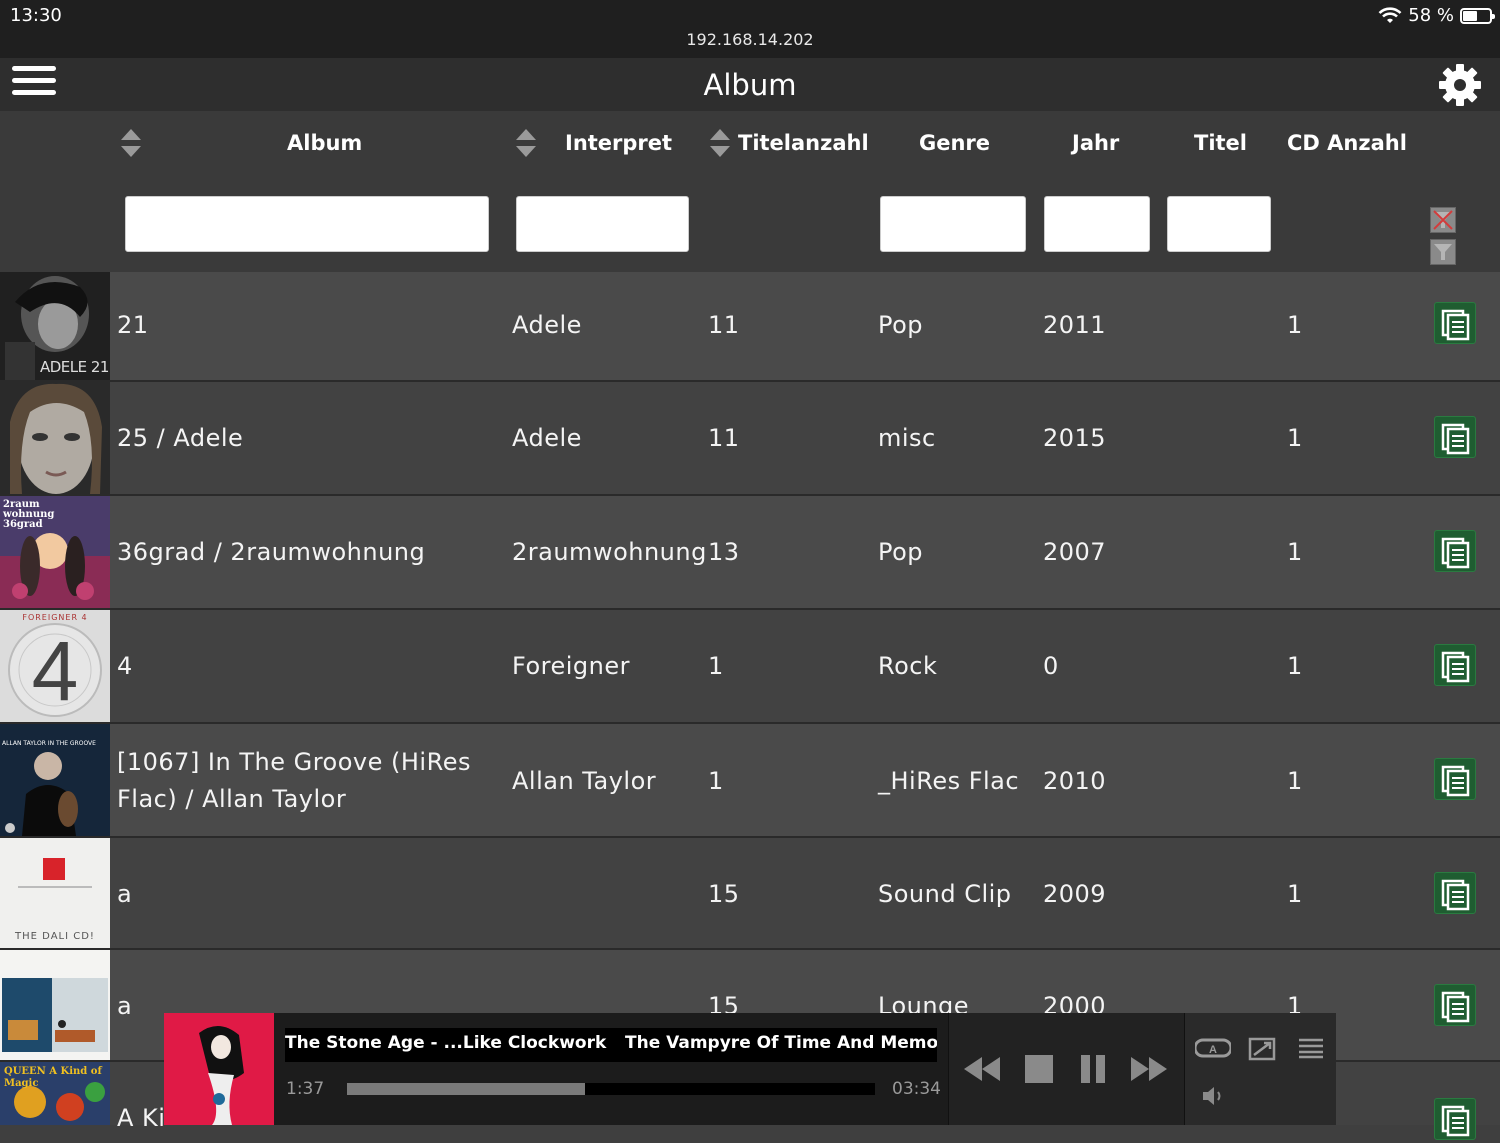 The width and height of the screenshot is (1500, 1143). Describe the element at coordinates (945, 894) in the screenshot. I see `genre-cell: Sound Clip` at that location.